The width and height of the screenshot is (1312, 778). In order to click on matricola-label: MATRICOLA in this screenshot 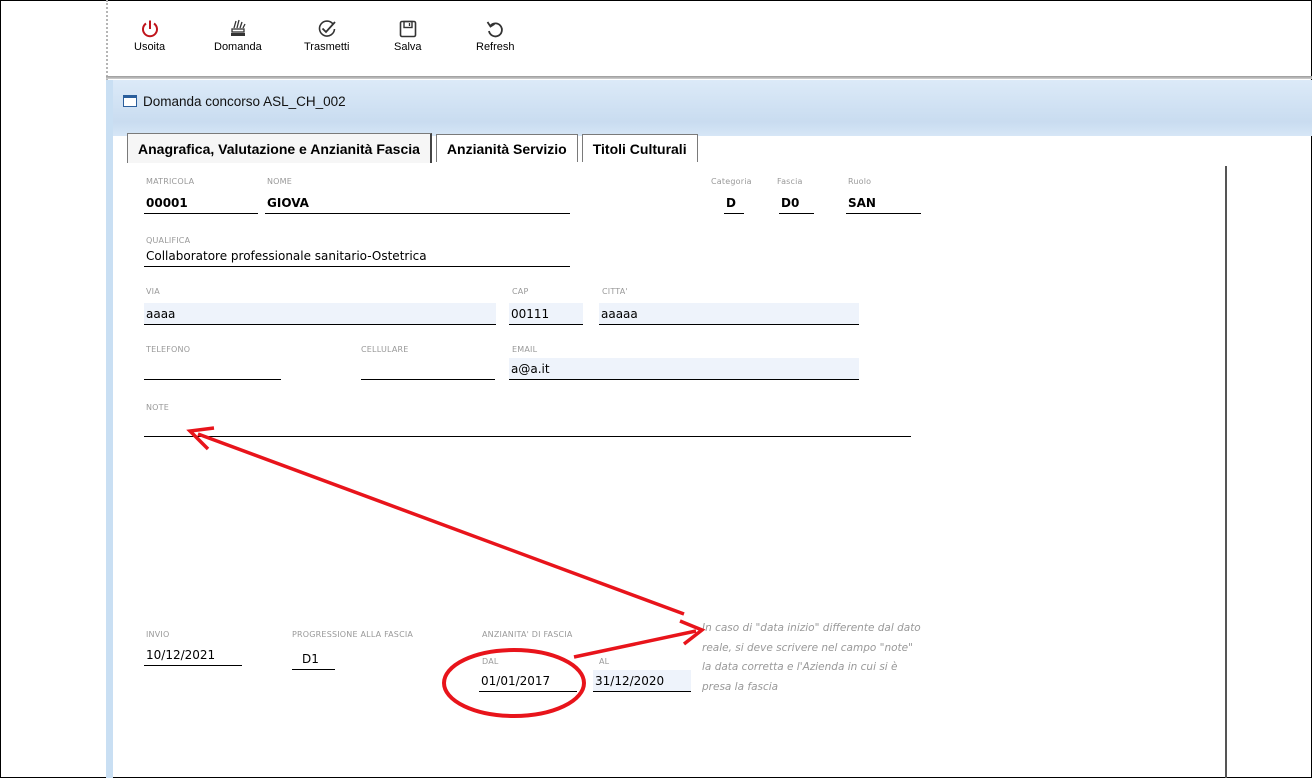, I will do `click(170, 181)`.